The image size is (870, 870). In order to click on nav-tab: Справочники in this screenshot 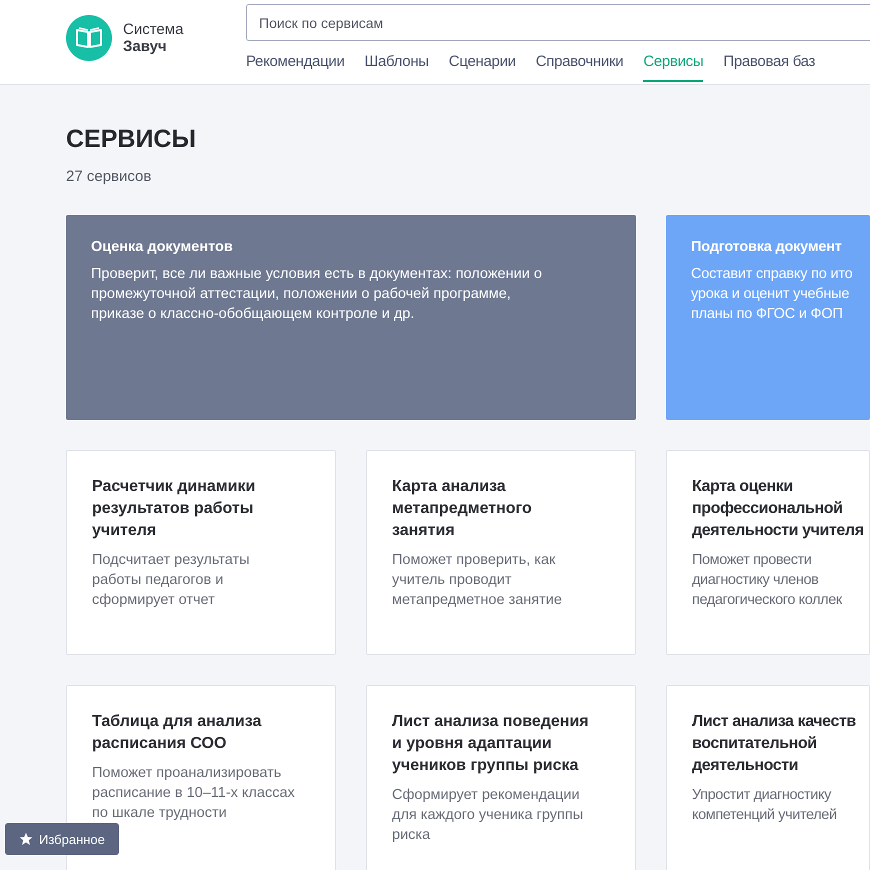, I will do `click(580, 67)`.